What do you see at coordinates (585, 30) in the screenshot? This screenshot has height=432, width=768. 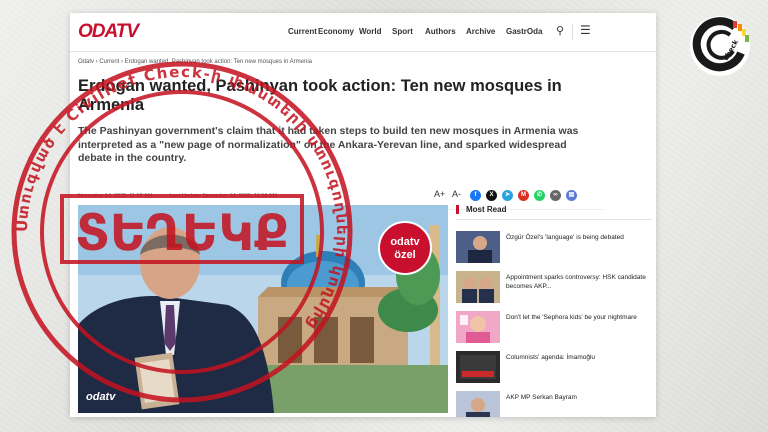 I see `hamburger-menu-icon: ☰` at bounding box center [585, 30].